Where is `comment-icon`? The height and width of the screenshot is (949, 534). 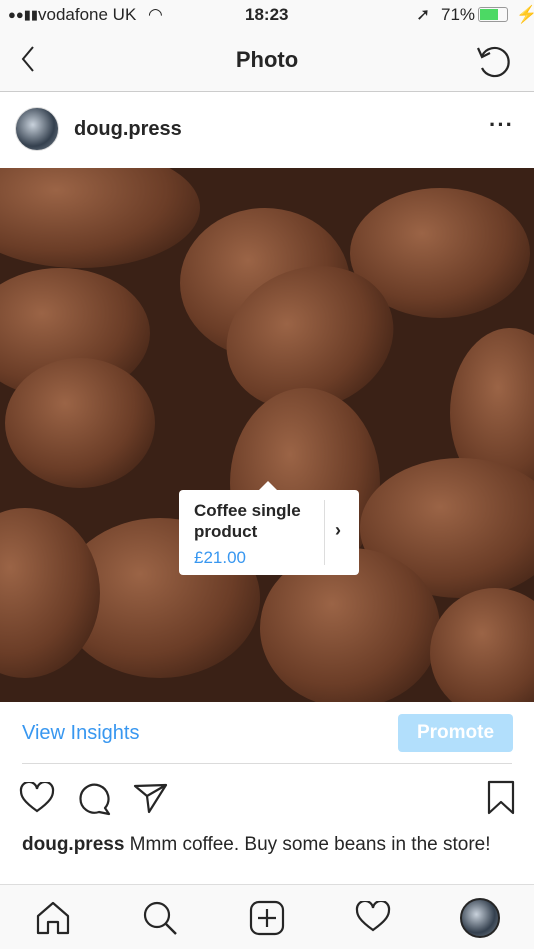 comment-icon is located at coordinates (95, 799).